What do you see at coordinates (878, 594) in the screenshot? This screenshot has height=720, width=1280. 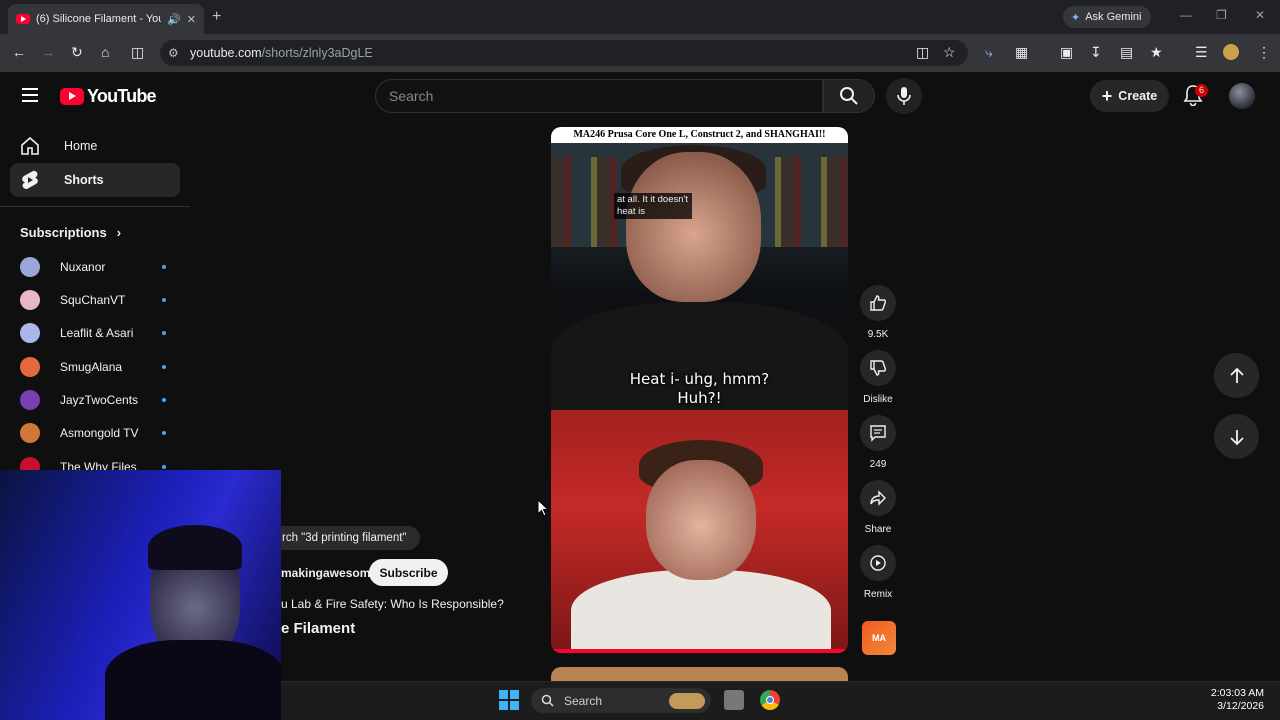 I see `remix-label: Remix` at bounding box center [878, 594].